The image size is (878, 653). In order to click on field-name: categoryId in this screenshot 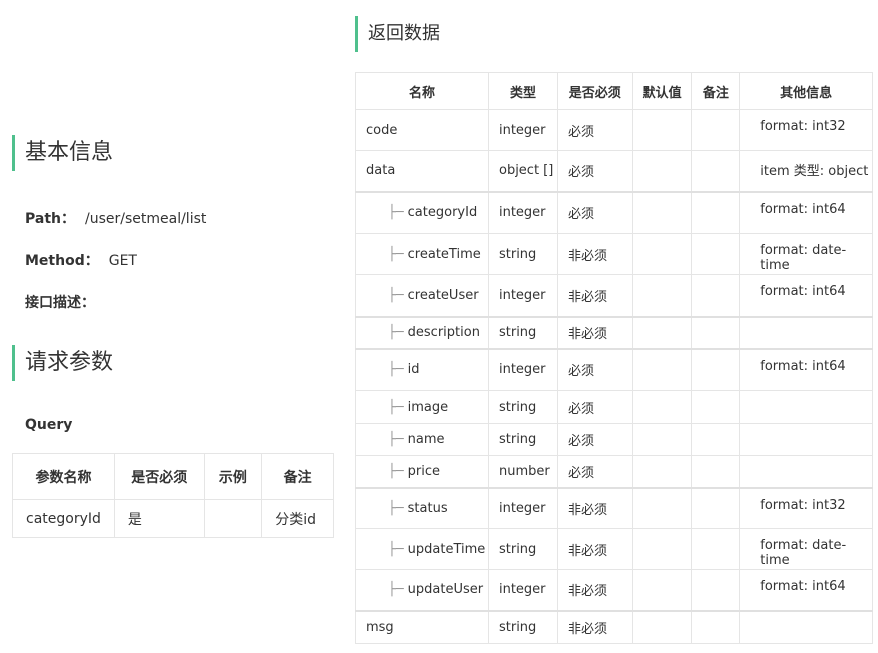, I will do `click(442, 213)`.